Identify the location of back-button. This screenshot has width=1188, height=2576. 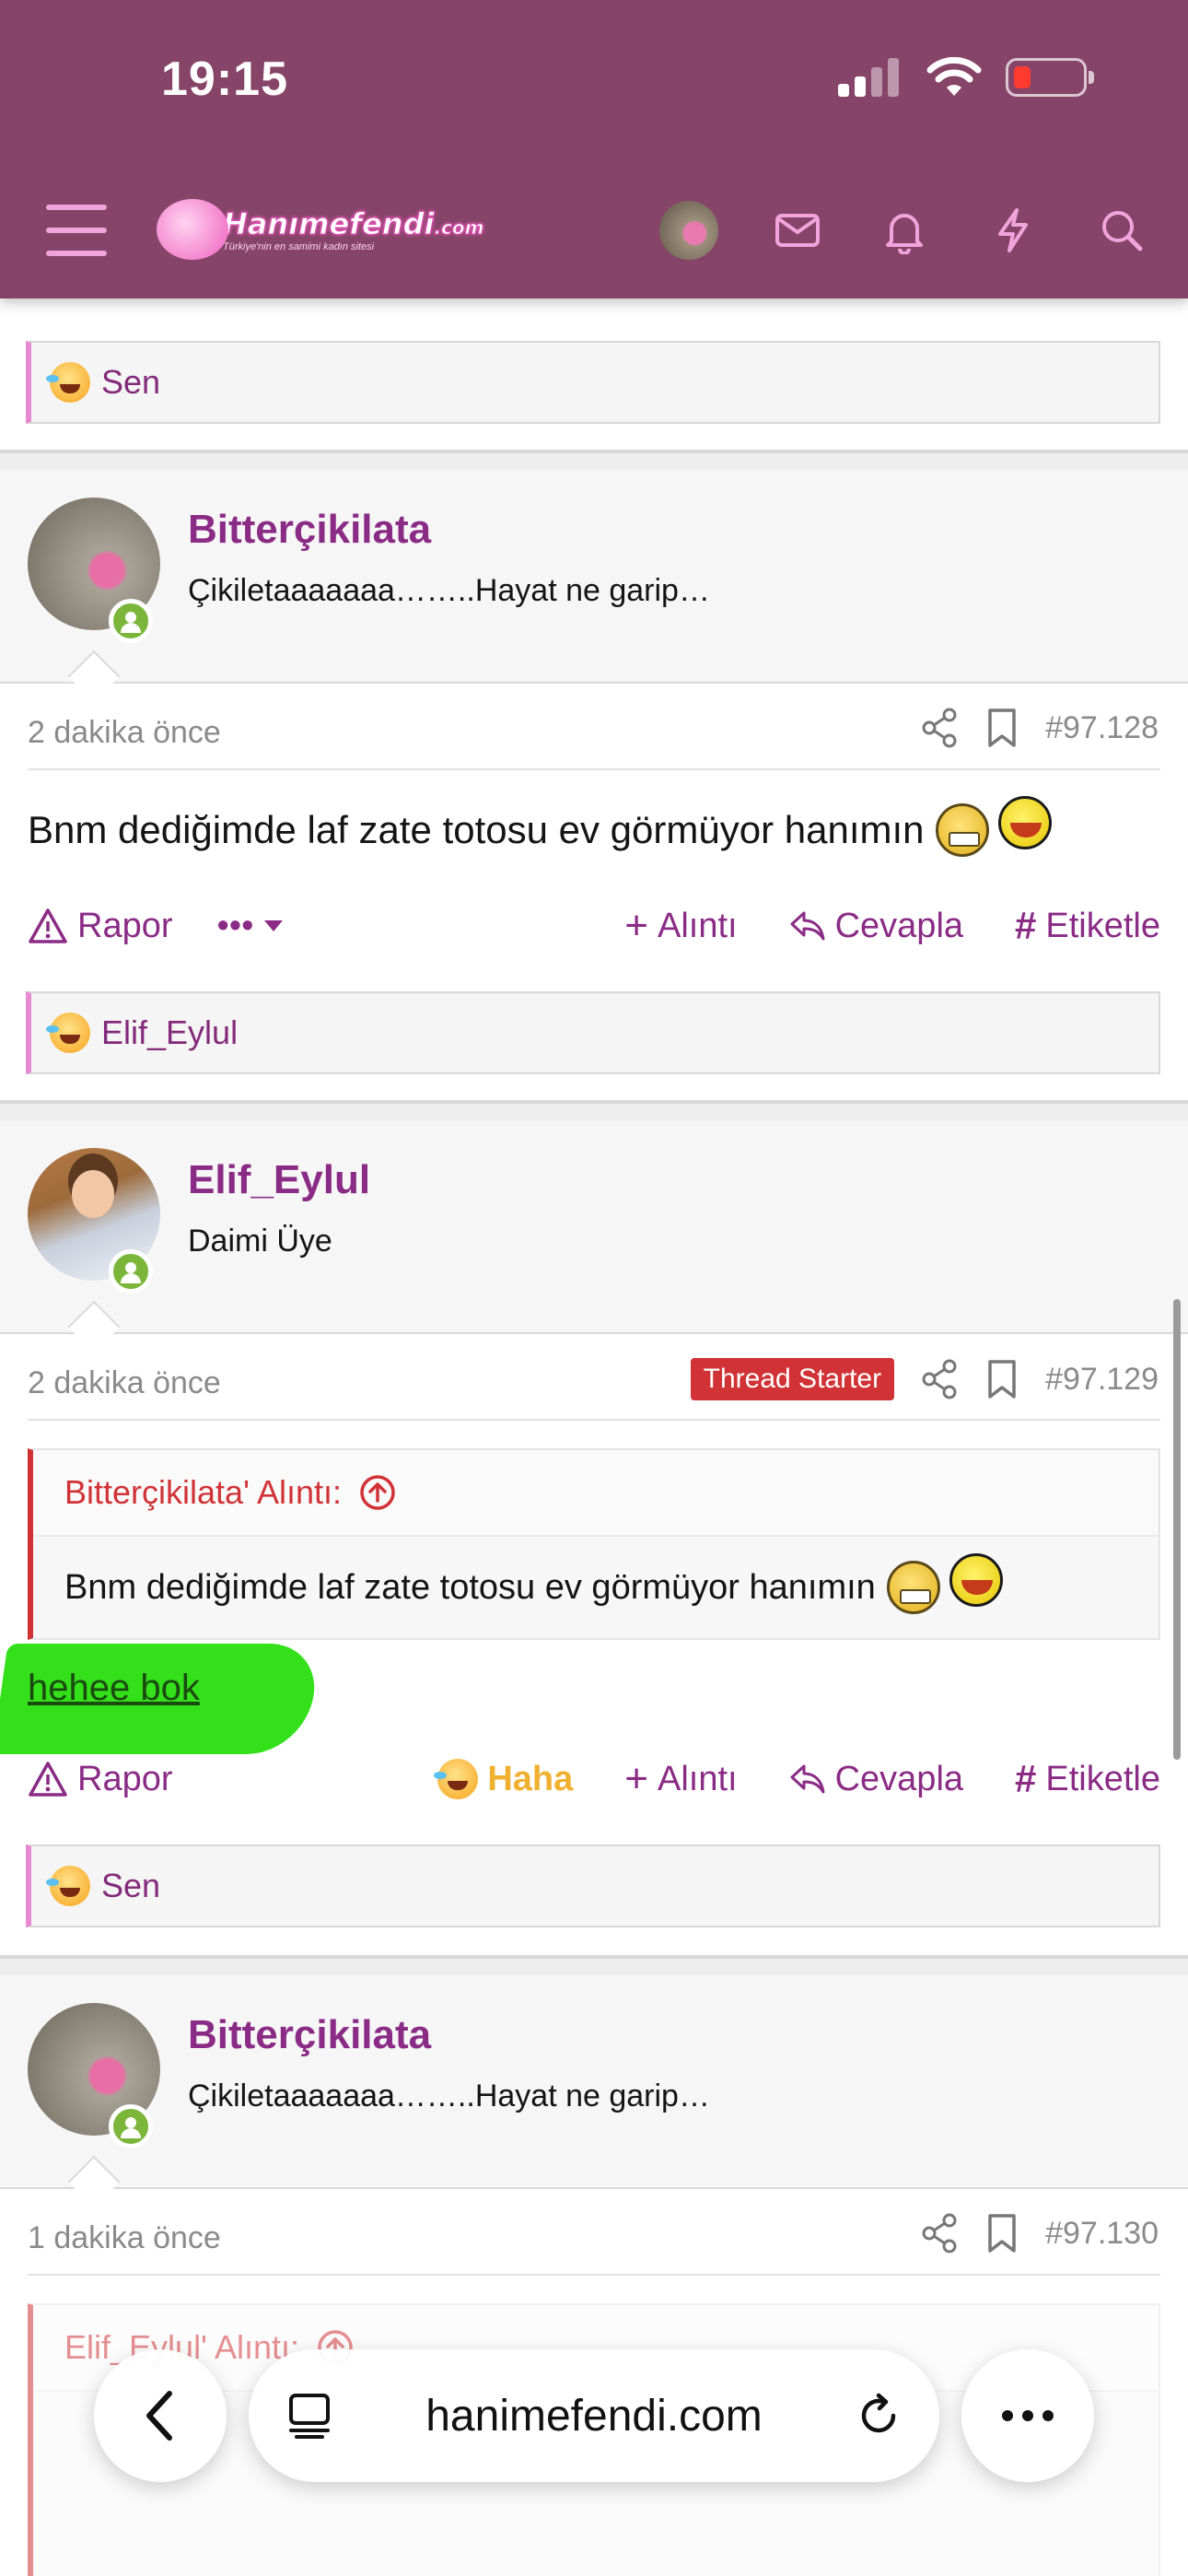
(160, 2415).